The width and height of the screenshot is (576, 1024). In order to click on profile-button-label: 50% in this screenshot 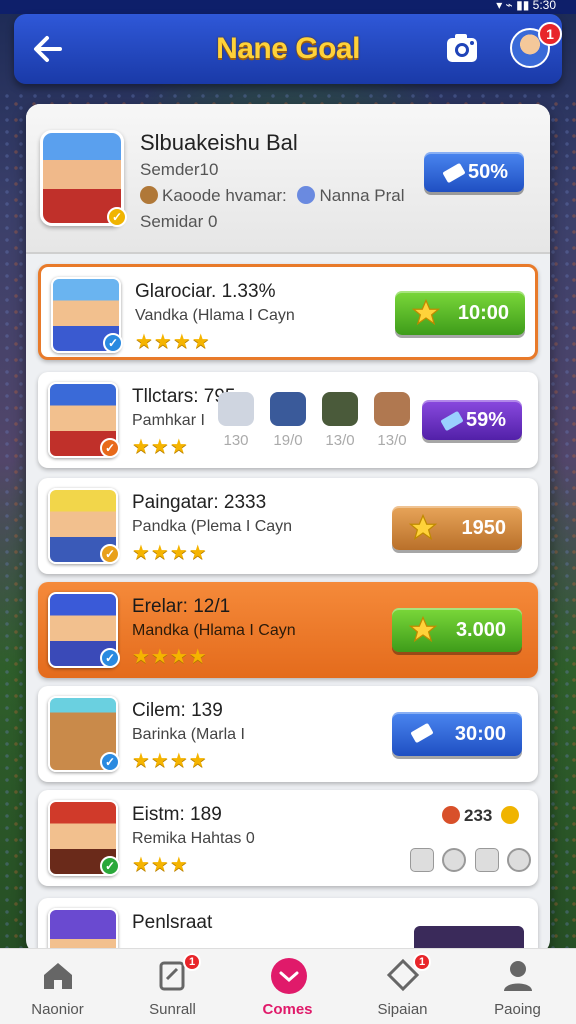, I will do `click(487, 172)`.